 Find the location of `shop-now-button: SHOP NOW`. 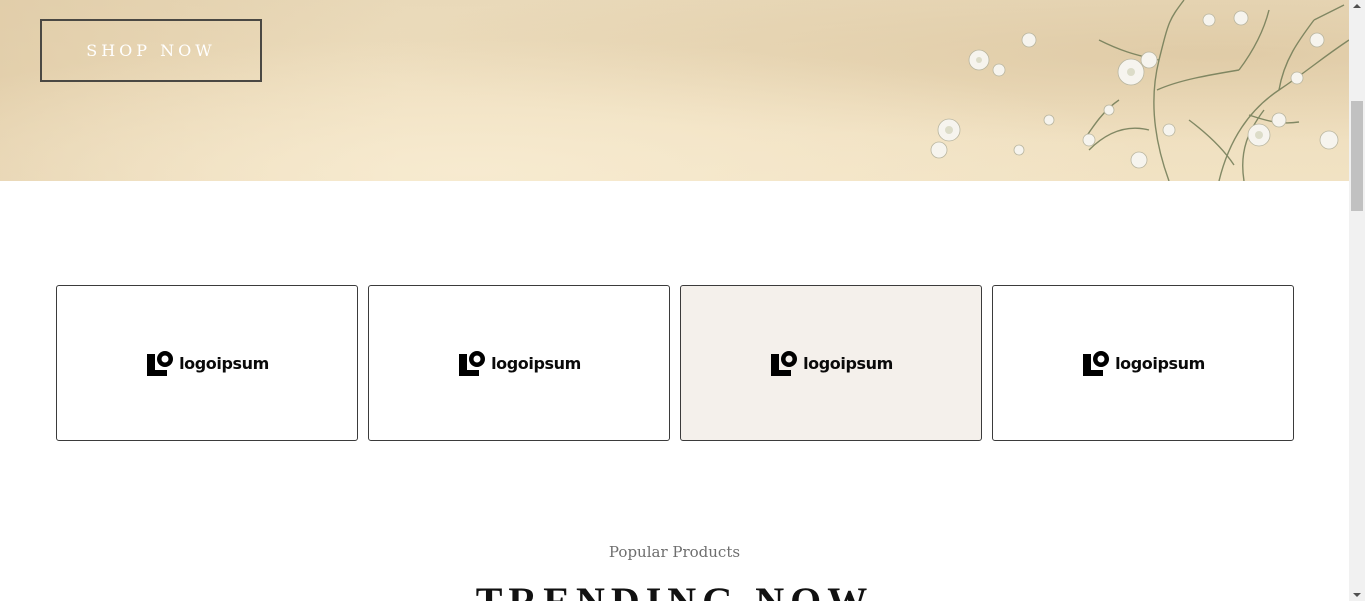

shop-now-button: SHOP NOW is located at coordinates (151, 50).